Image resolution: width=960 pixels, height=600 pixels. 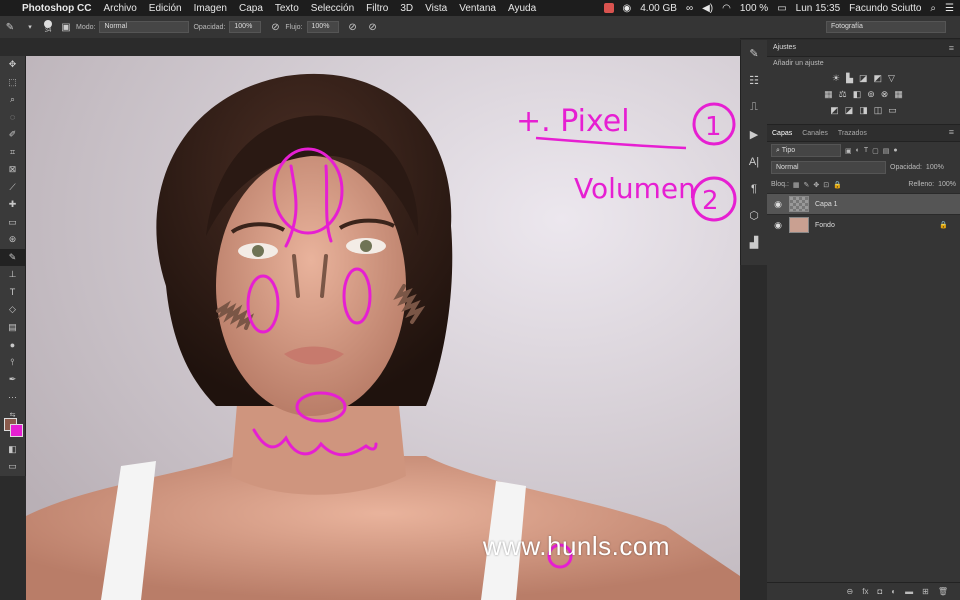 I want to click on record-status-icon, so click(x=608, y=8).